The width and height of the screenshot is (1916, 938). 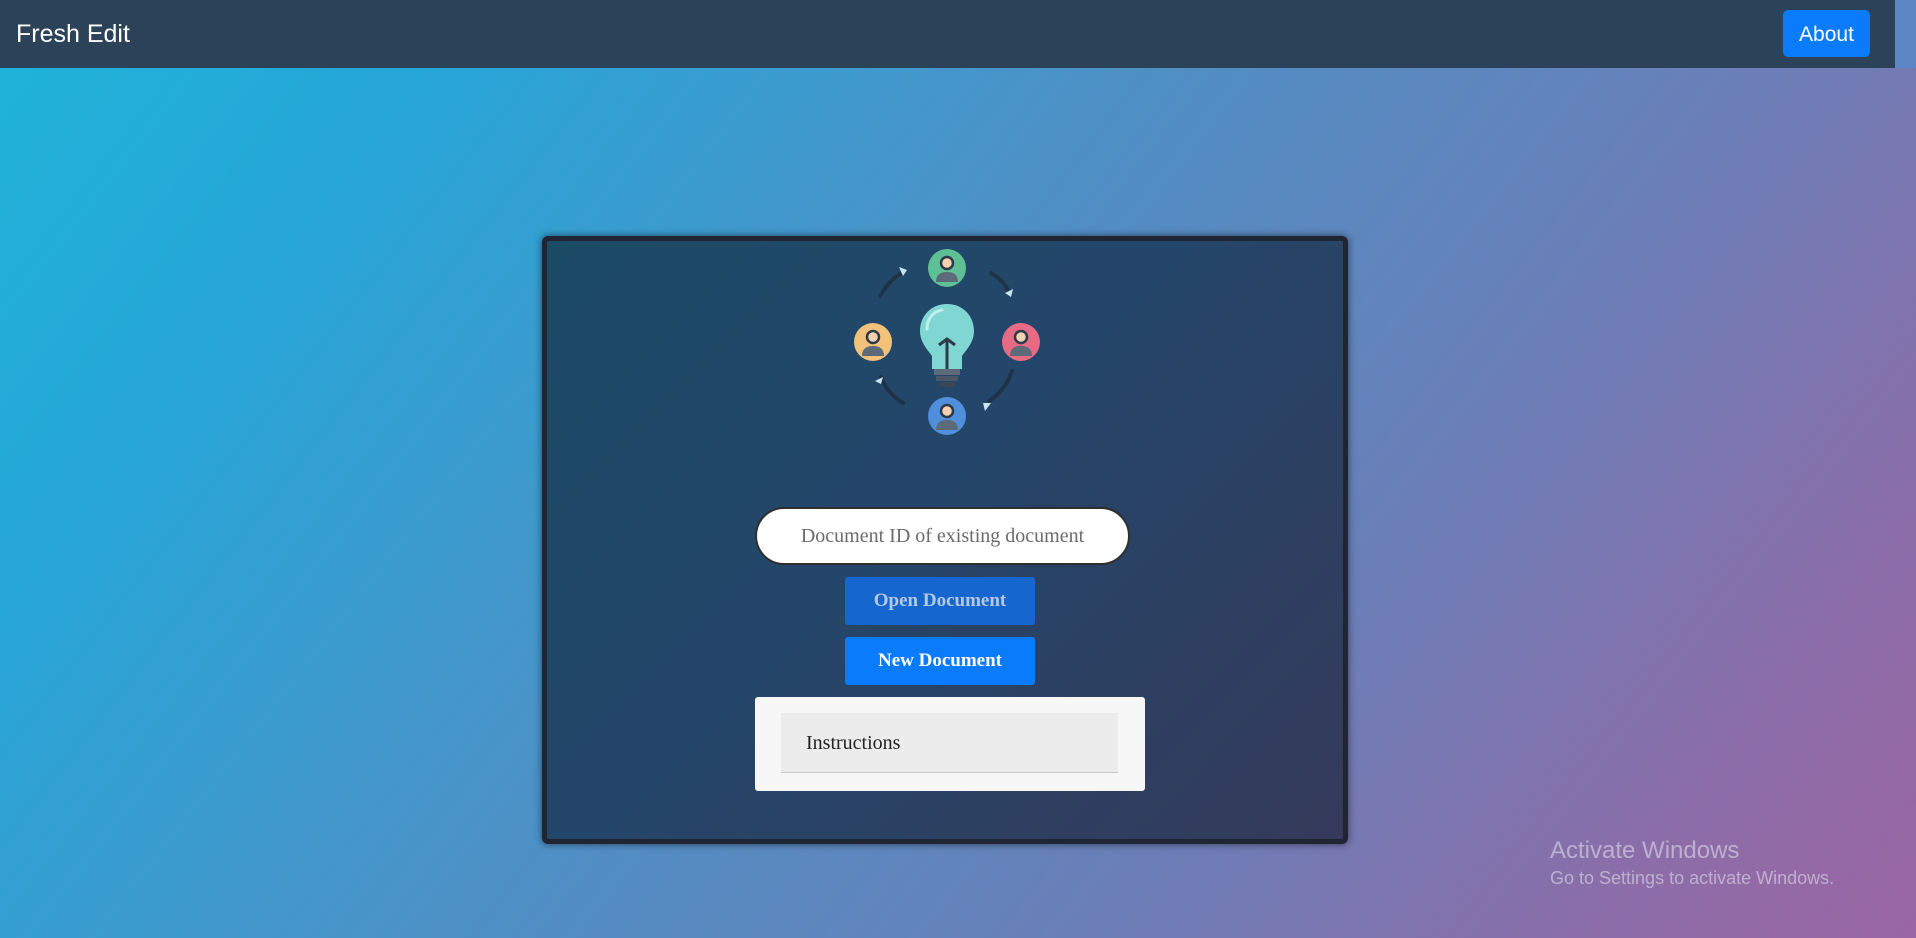 I want to click on document-id-input, so click(x=942, y=536).